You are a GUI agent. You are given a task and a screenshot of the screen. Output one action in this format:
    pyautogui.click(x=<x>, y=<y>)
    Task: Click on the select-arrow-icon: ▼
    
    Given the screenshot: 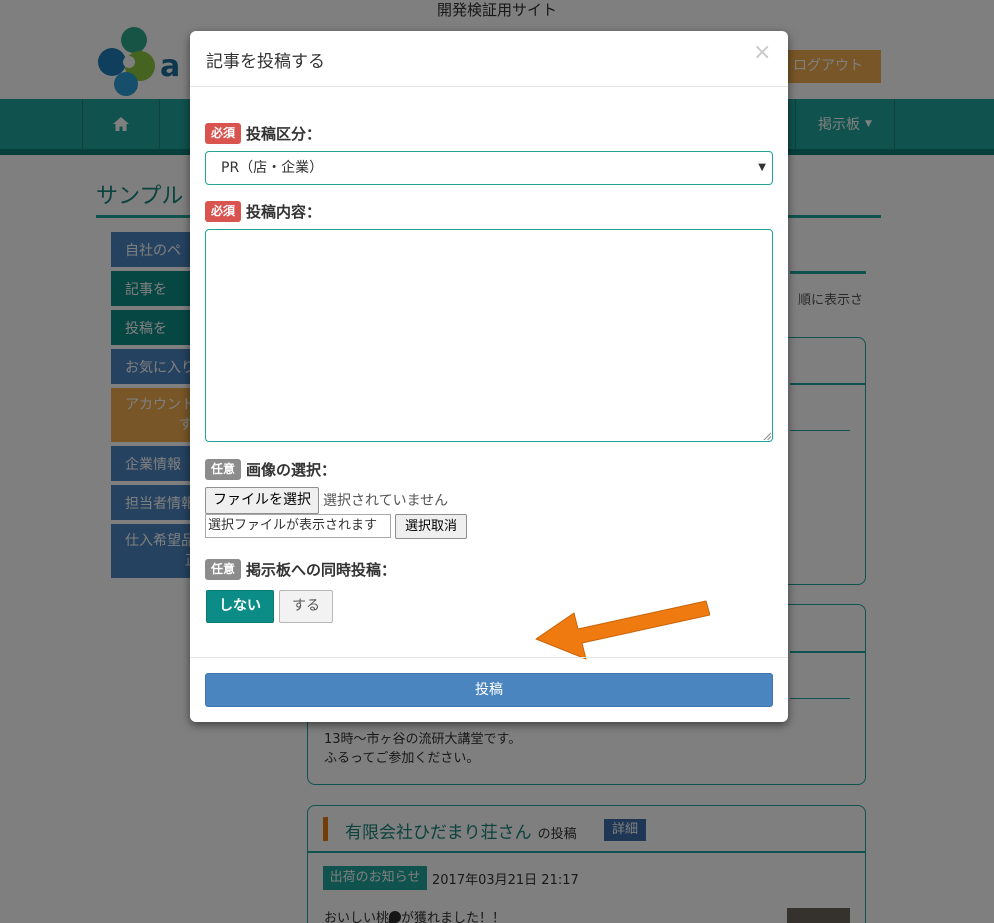 What is the action you would take?
    pyautogui.click(x=762, y=167)
    